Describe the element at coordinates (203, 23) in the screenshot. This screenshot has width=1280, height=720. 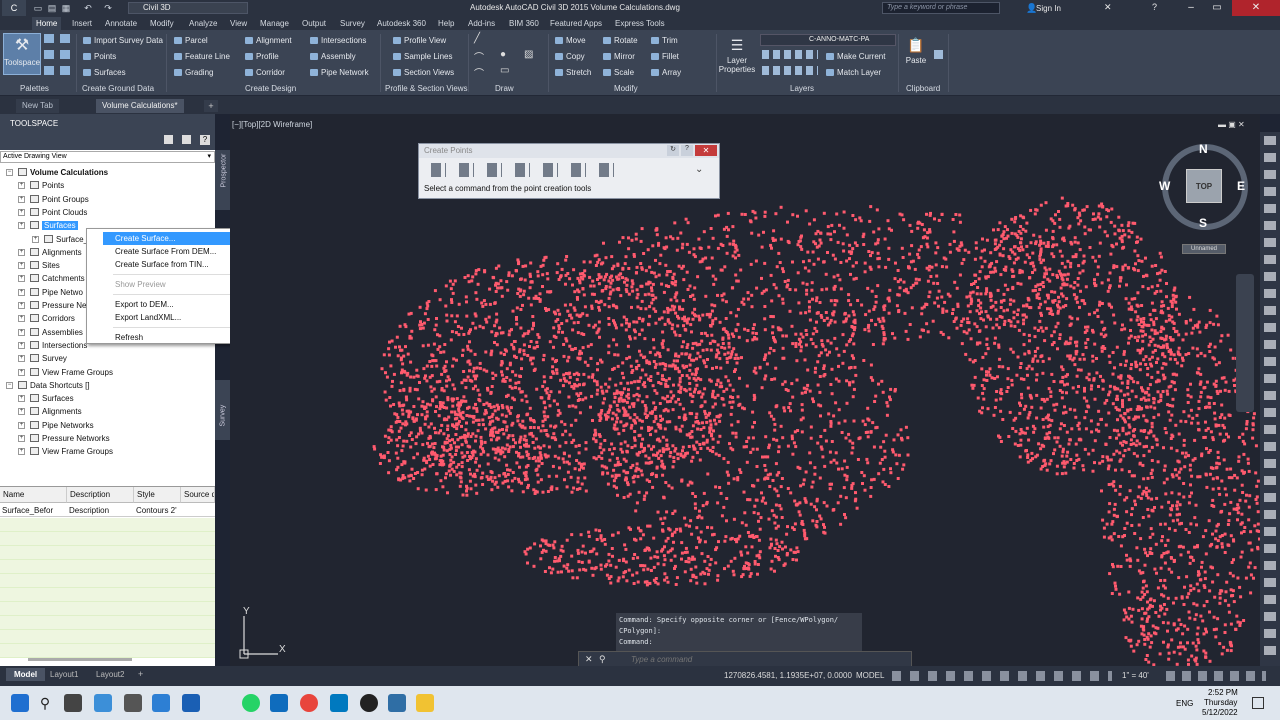
I see `tab-analyze: Analyze` at that location.